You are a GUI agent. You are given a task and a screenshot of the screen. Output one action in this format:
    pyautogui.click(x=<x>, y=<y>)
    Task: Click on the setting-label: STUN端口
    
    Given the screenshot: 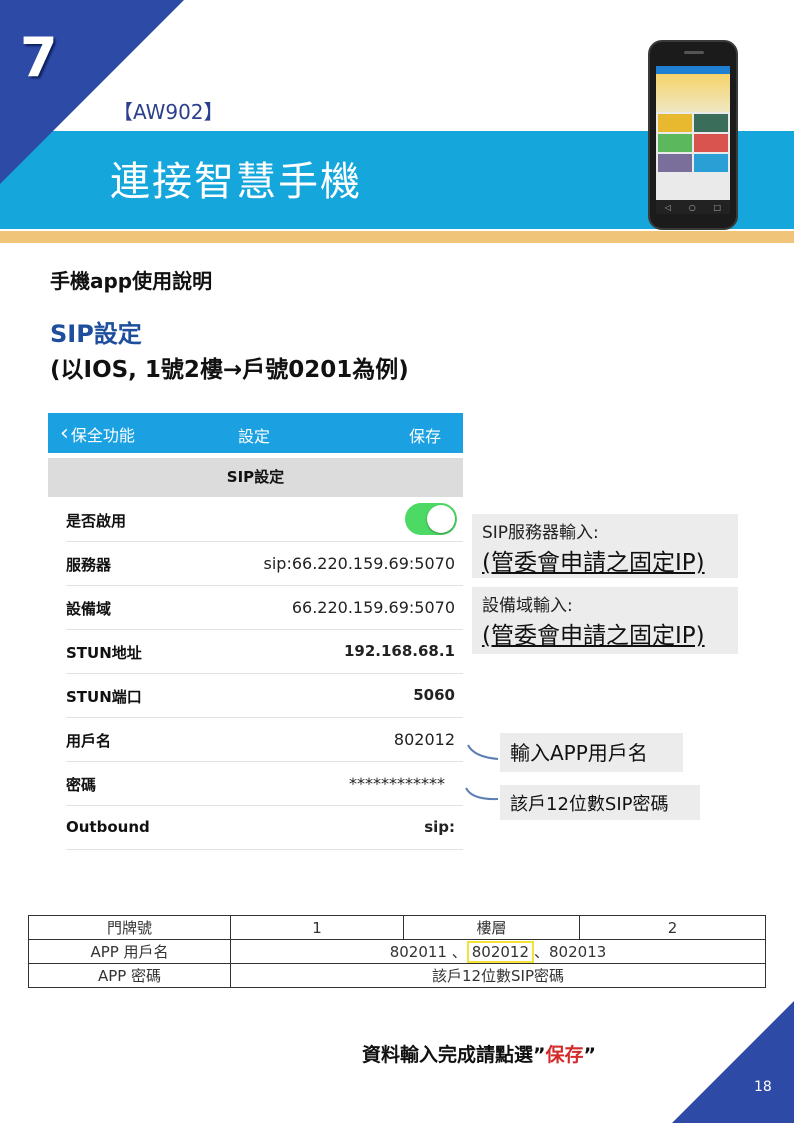 What is the action you would take?
    pyautogui.click(x=104, y=697)
    